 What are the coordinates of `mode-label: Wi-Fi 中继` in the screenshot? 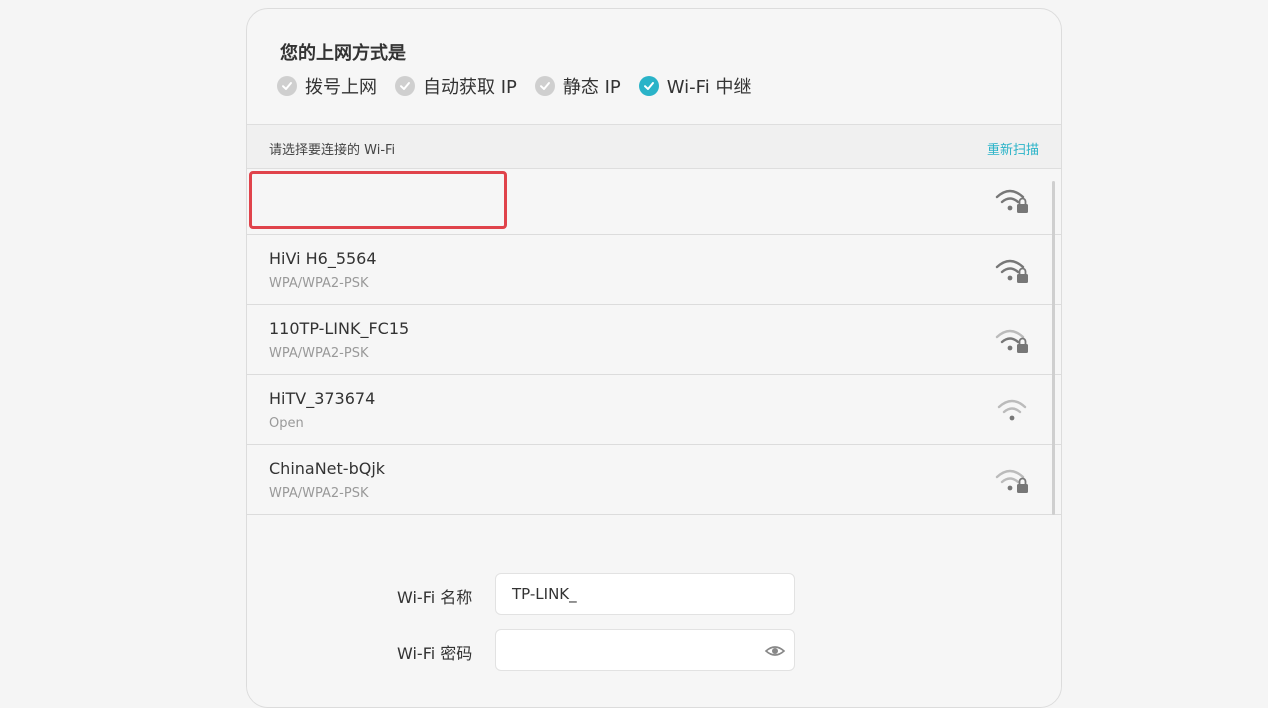 It's located at (709, 87).